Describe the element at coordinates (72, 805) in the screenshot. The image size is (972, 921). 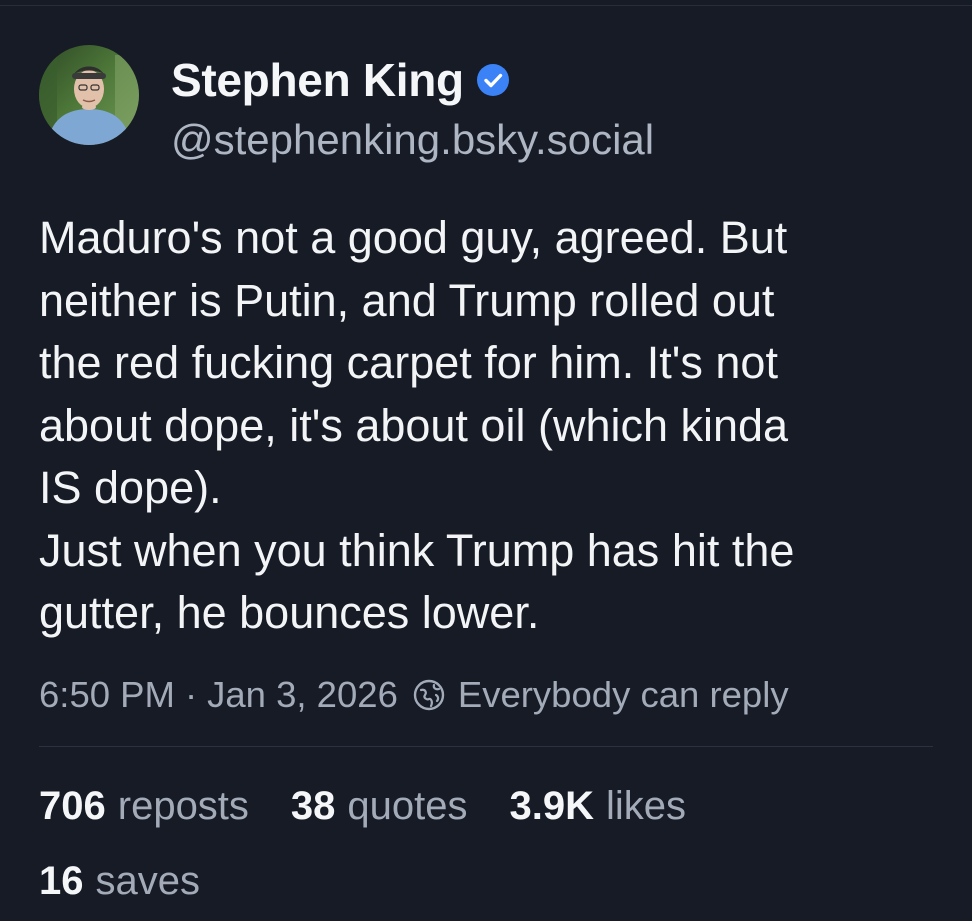
I see `reposts-count: 706` at that location.